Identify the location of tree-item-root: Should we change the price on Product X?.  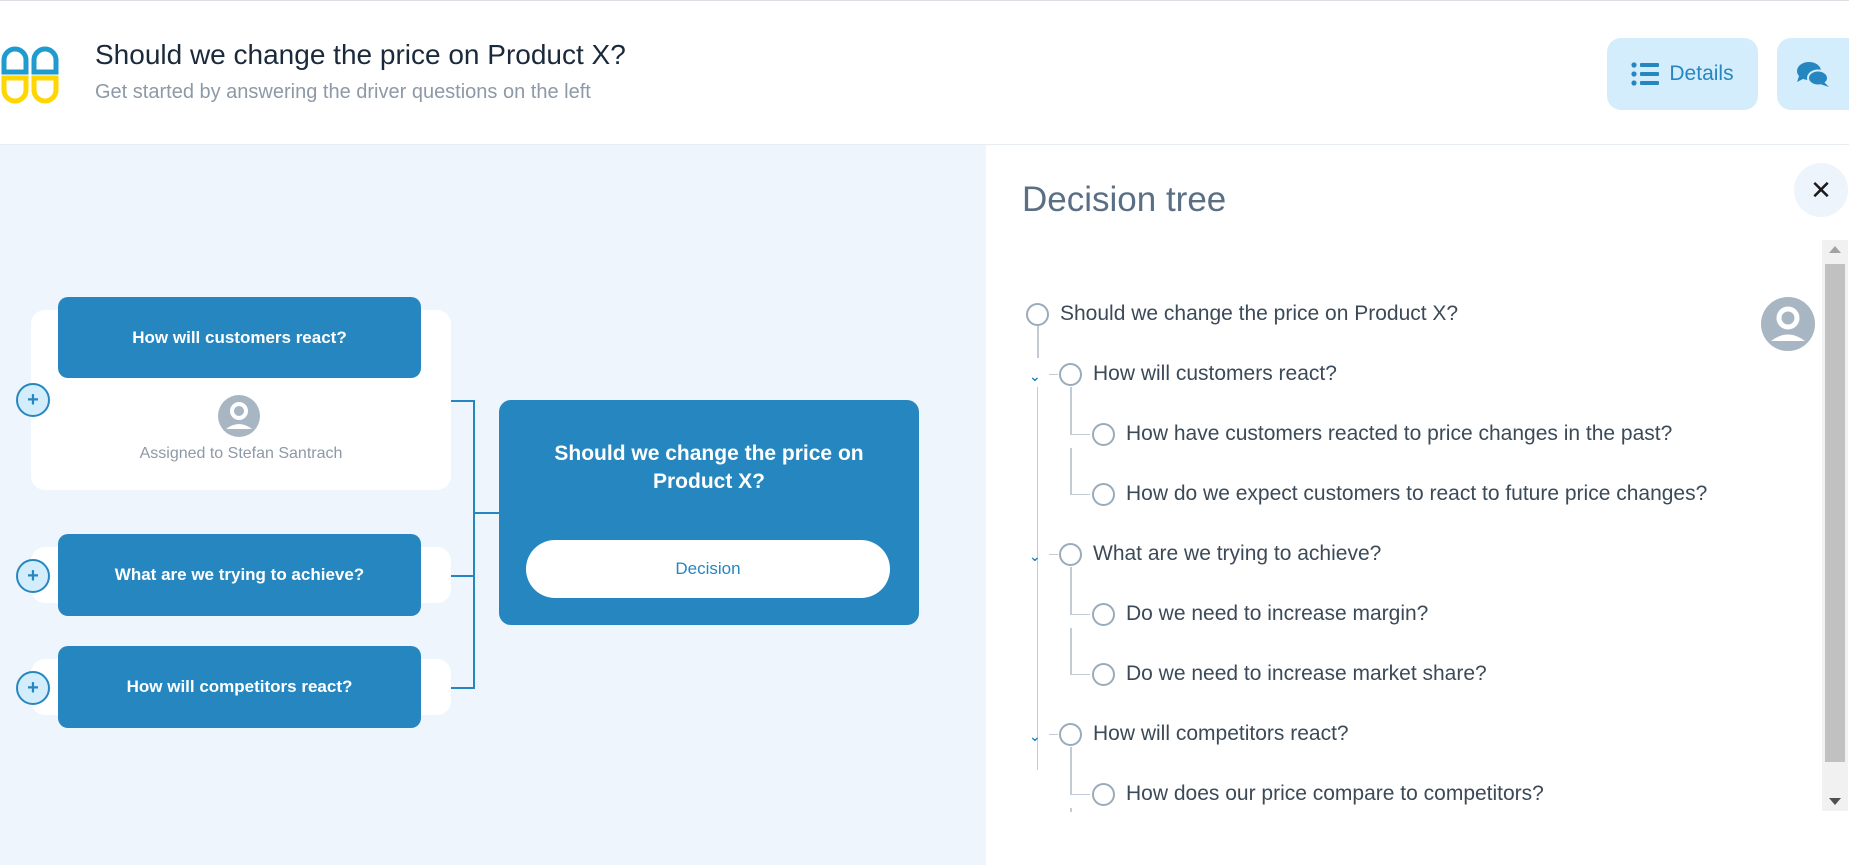
(1242, 314).